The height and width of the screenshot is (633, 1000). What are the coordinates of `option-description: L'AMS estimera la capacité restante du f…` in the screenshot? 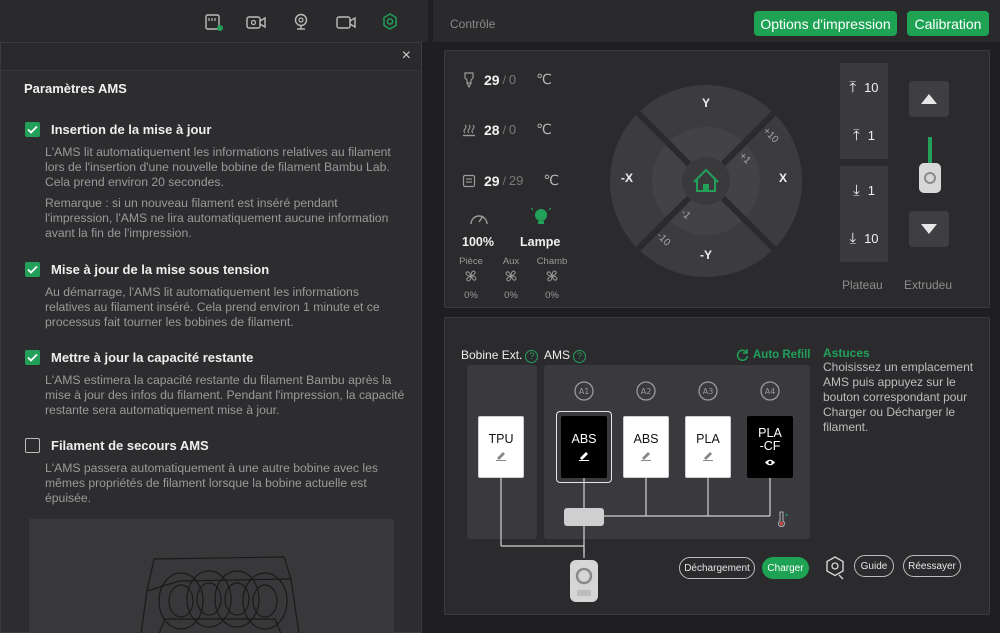 It's located at (225, 395).